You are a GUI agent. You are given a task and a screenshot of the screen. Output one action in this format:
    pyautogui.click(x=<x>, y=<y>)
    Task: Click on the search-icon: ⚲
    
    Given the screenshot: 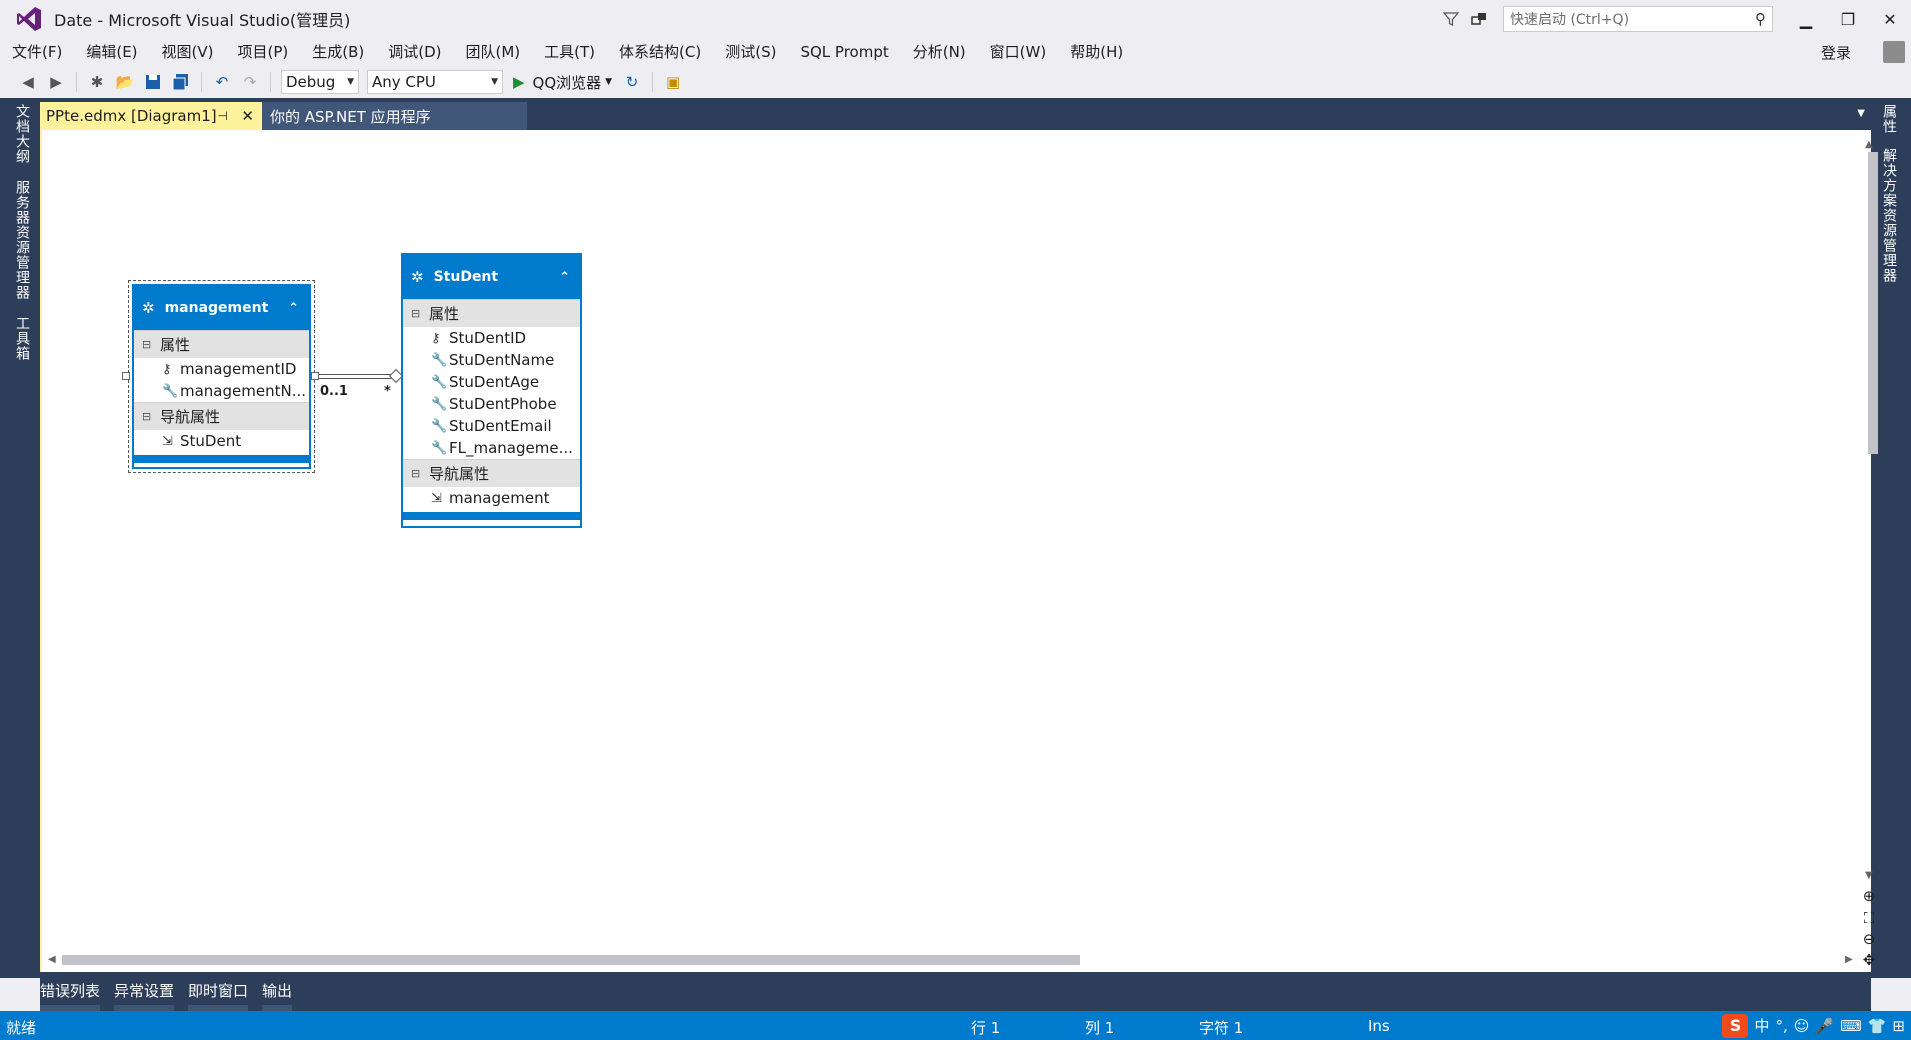 What is the action you would take?
    pyautogui.click(x=1760, y=19)
    